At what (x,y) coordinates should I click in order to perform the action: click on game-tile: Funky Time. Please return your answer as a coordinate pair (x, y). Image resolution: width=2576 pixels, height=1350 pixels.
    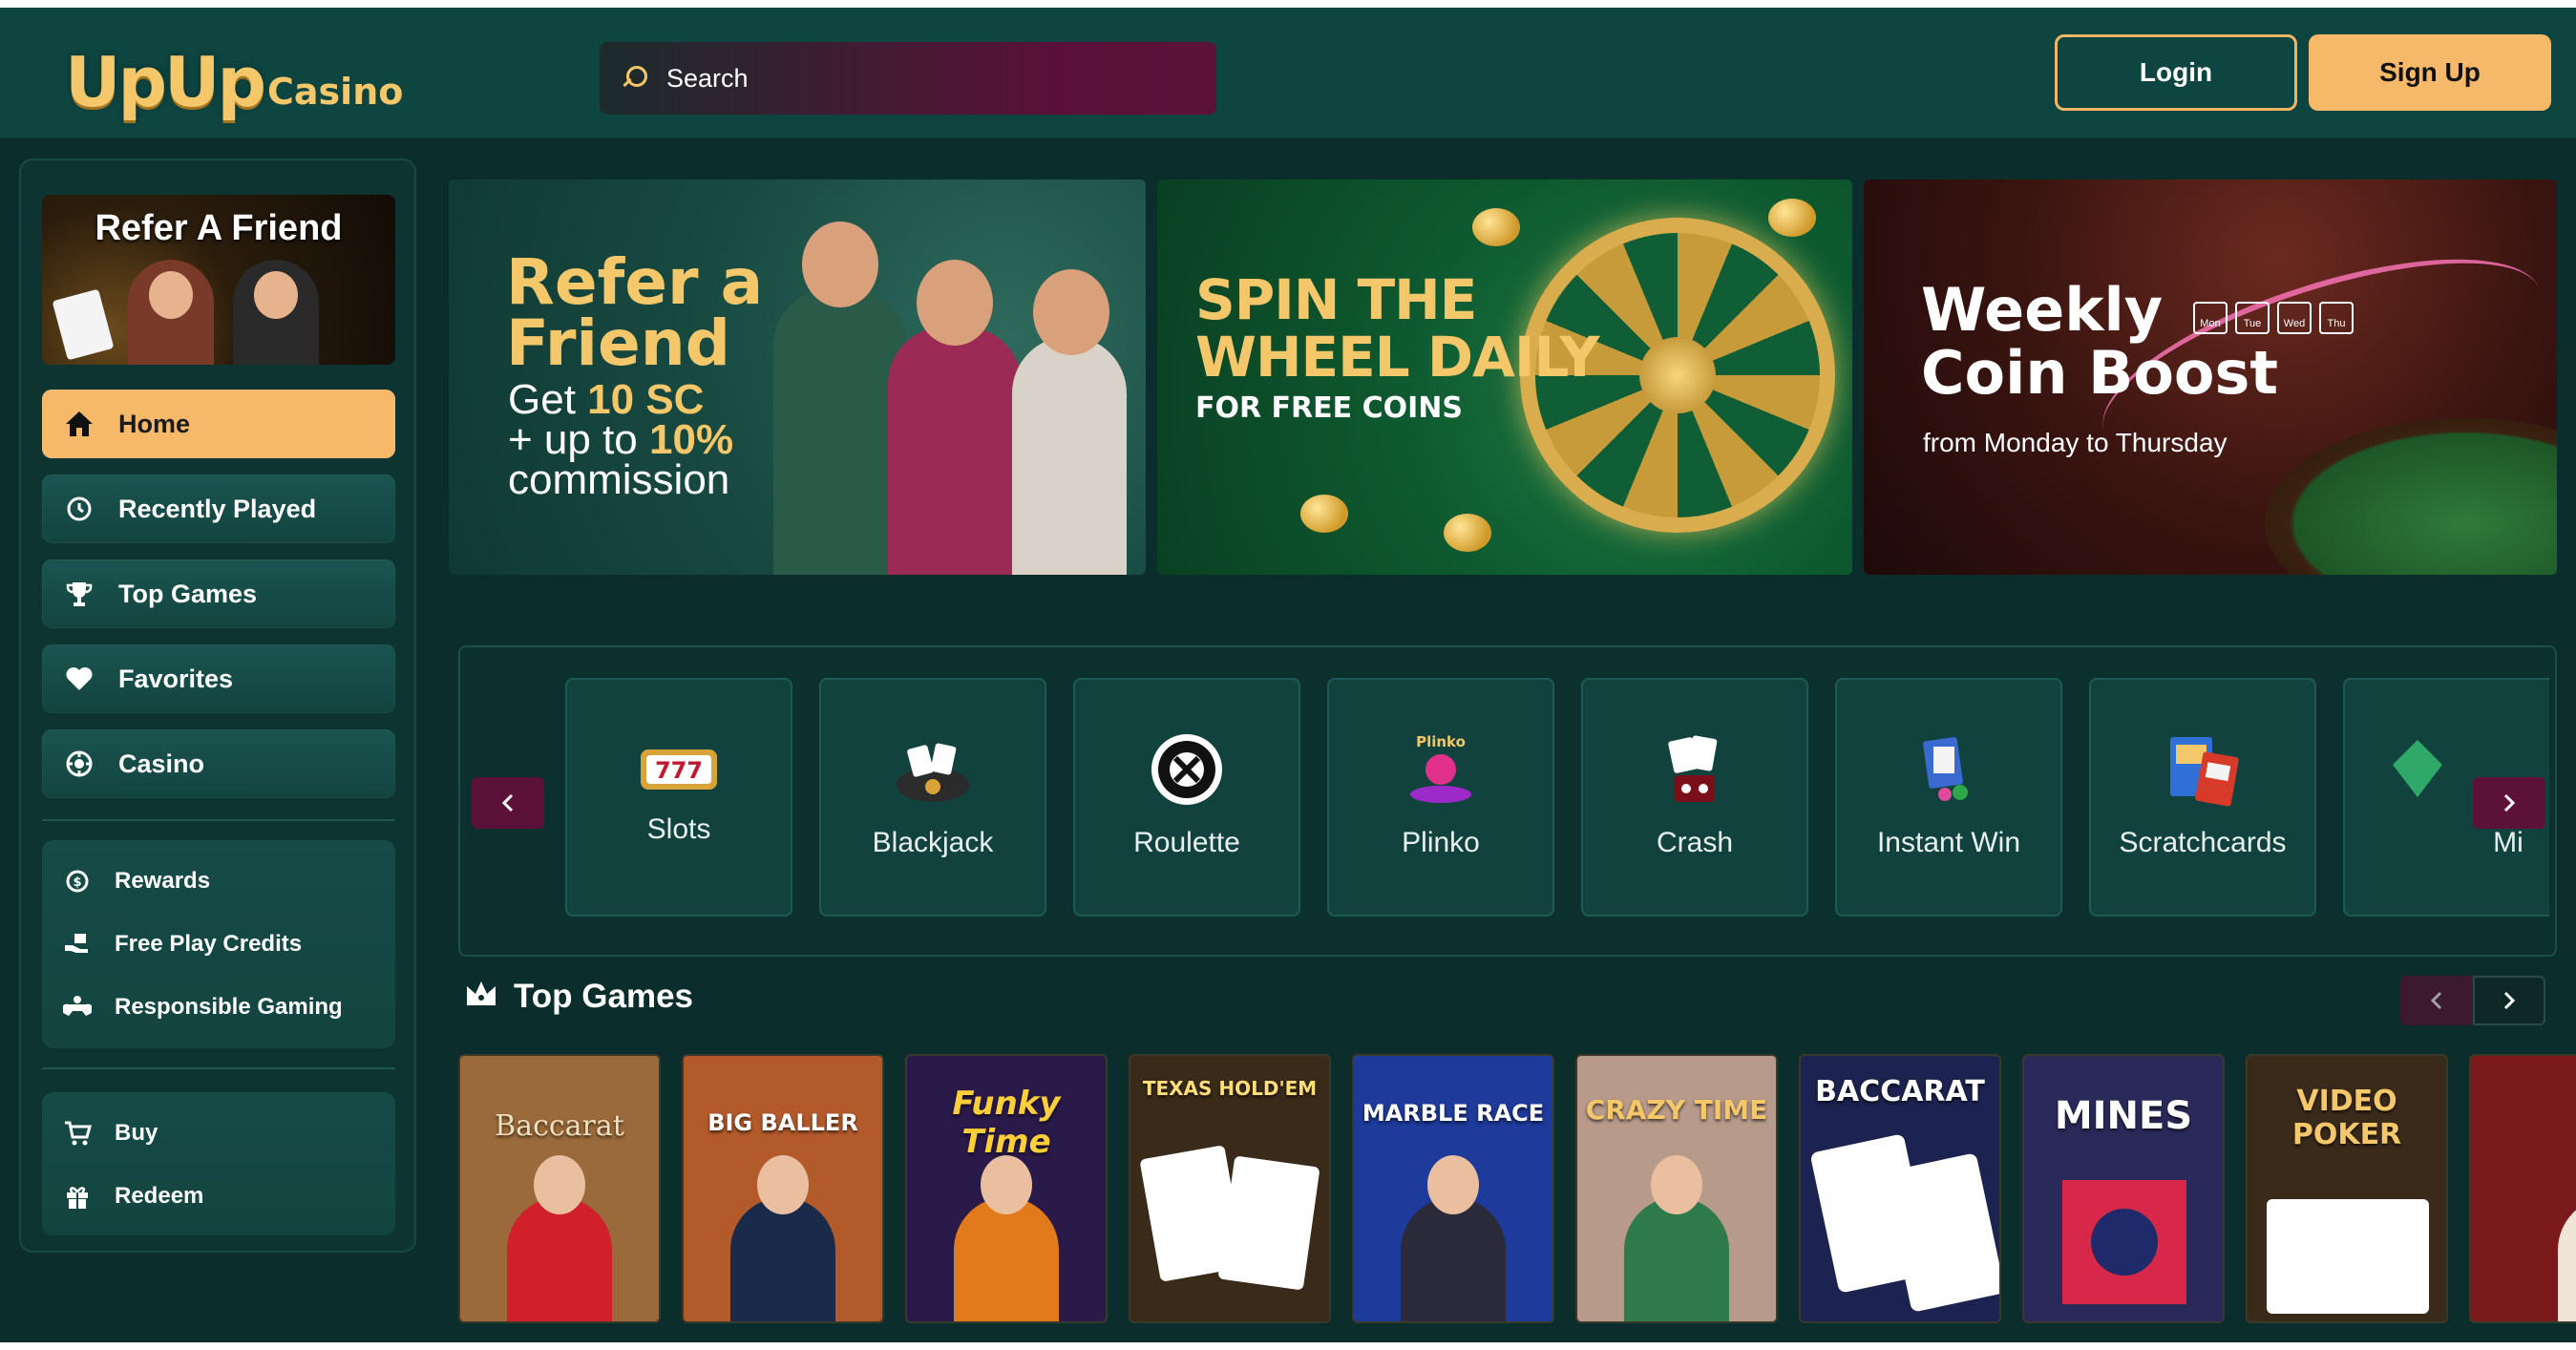
    Looking at the image, I should click on (1006, 1188).